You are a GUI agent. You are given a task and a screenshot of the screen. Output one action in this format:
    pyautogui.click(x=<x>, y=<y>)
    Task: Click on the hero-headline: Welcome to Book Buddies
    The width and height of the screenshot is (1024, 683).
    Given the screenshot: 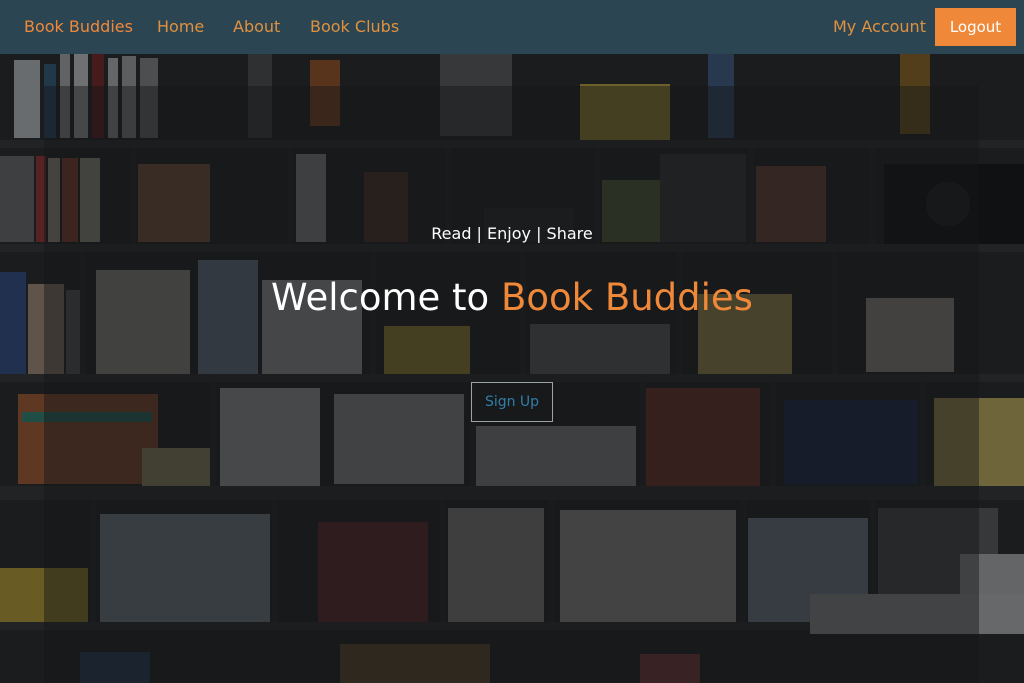 What is the action you would take?
    pyautogui.click(x=512, y=297)
    